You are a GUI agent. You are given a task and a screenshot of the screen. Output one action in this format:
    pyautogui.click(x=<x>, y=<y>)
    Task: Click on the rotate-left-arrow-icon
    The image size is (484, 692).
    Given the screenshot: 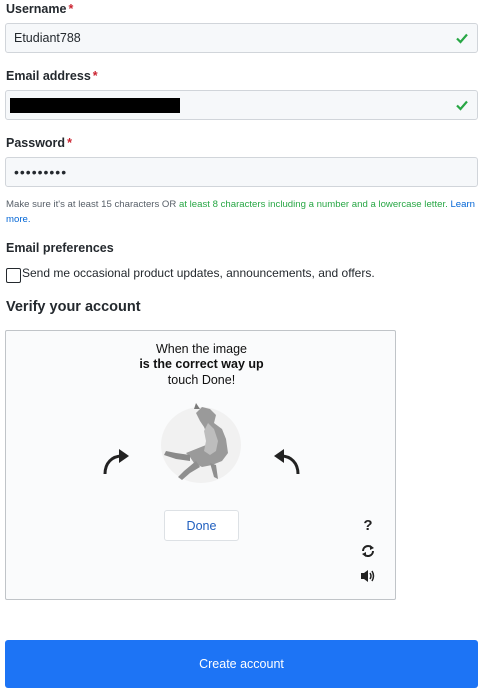 What is the action you would take?
    pyautogui.click(x=116, y=460)
    